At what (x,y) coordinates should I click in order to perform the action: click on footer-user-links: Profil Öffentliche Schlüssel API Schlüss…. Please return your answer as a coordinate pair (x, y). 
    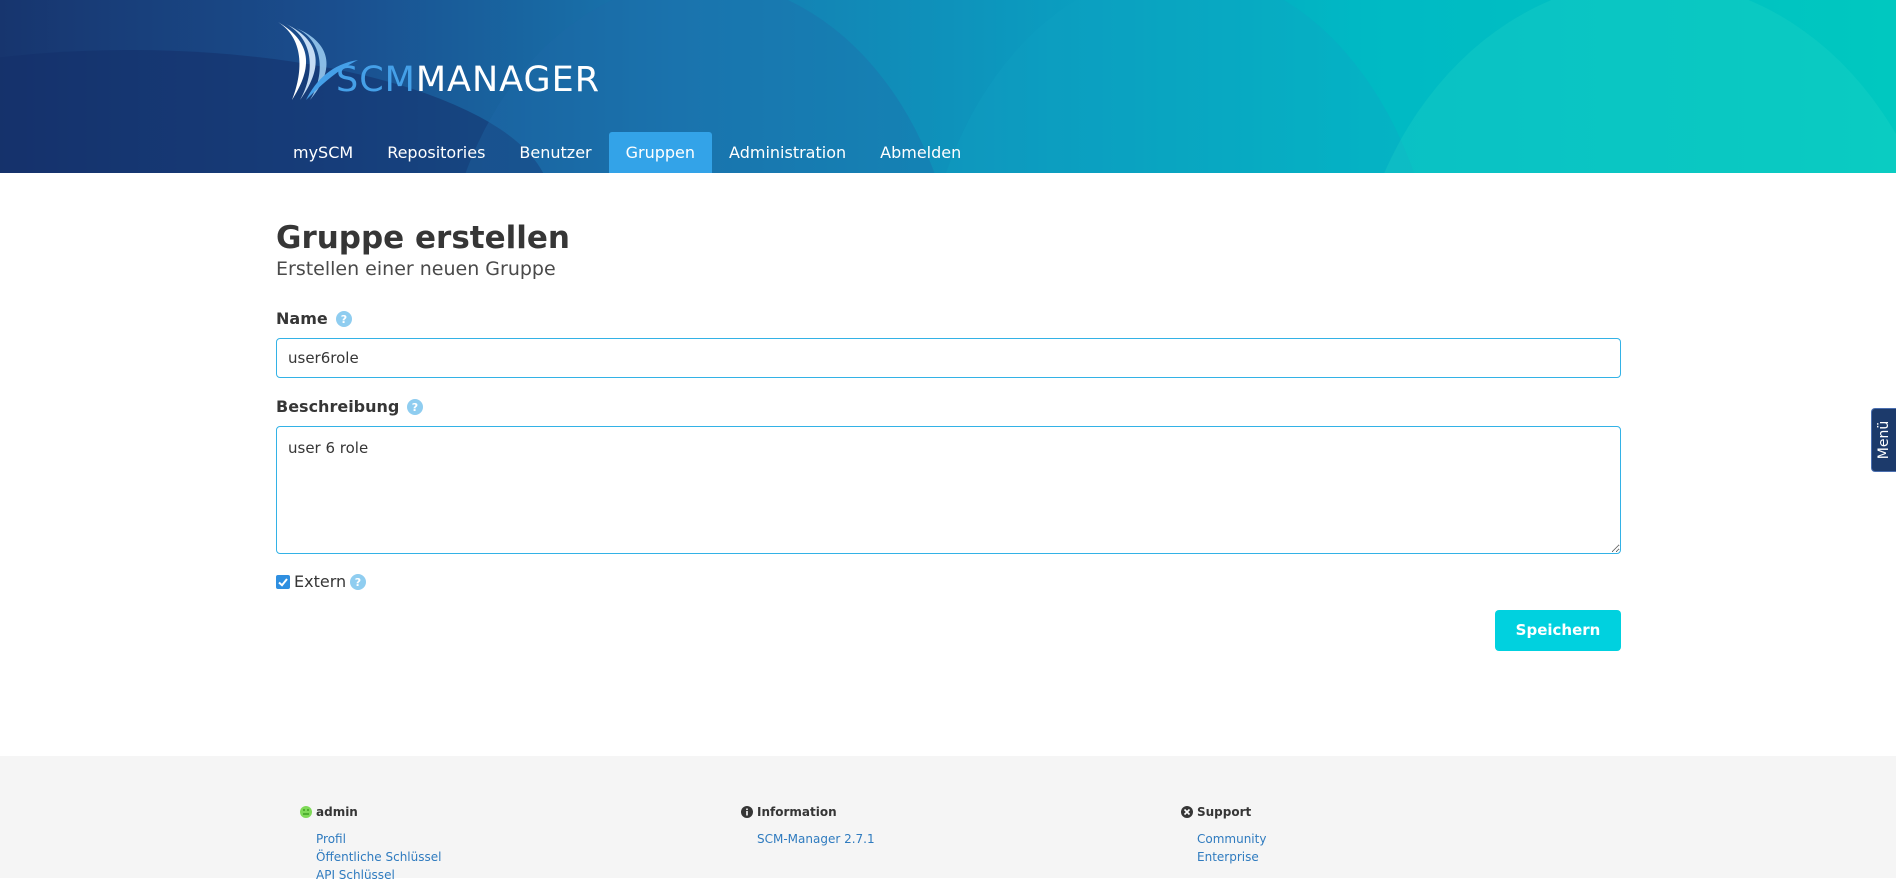
    Looking at the image, I should click on (370, 857).